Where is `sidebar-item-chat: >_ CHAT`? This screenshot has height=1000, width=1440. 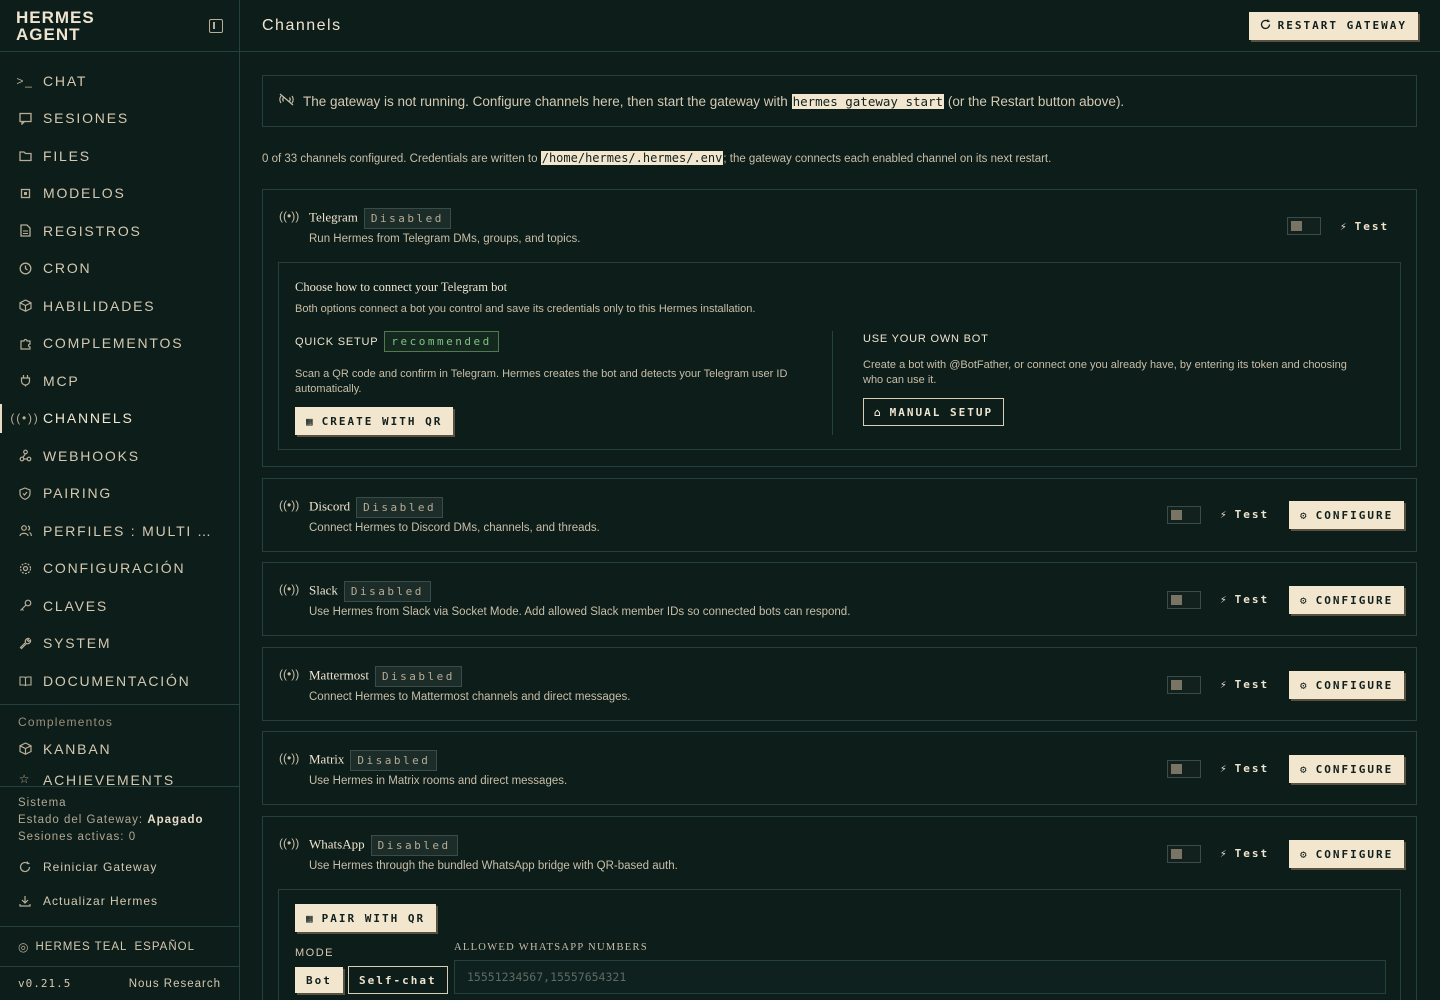
sidebar-item-chat: >_ CHAT is located at coordinates (119, 81).